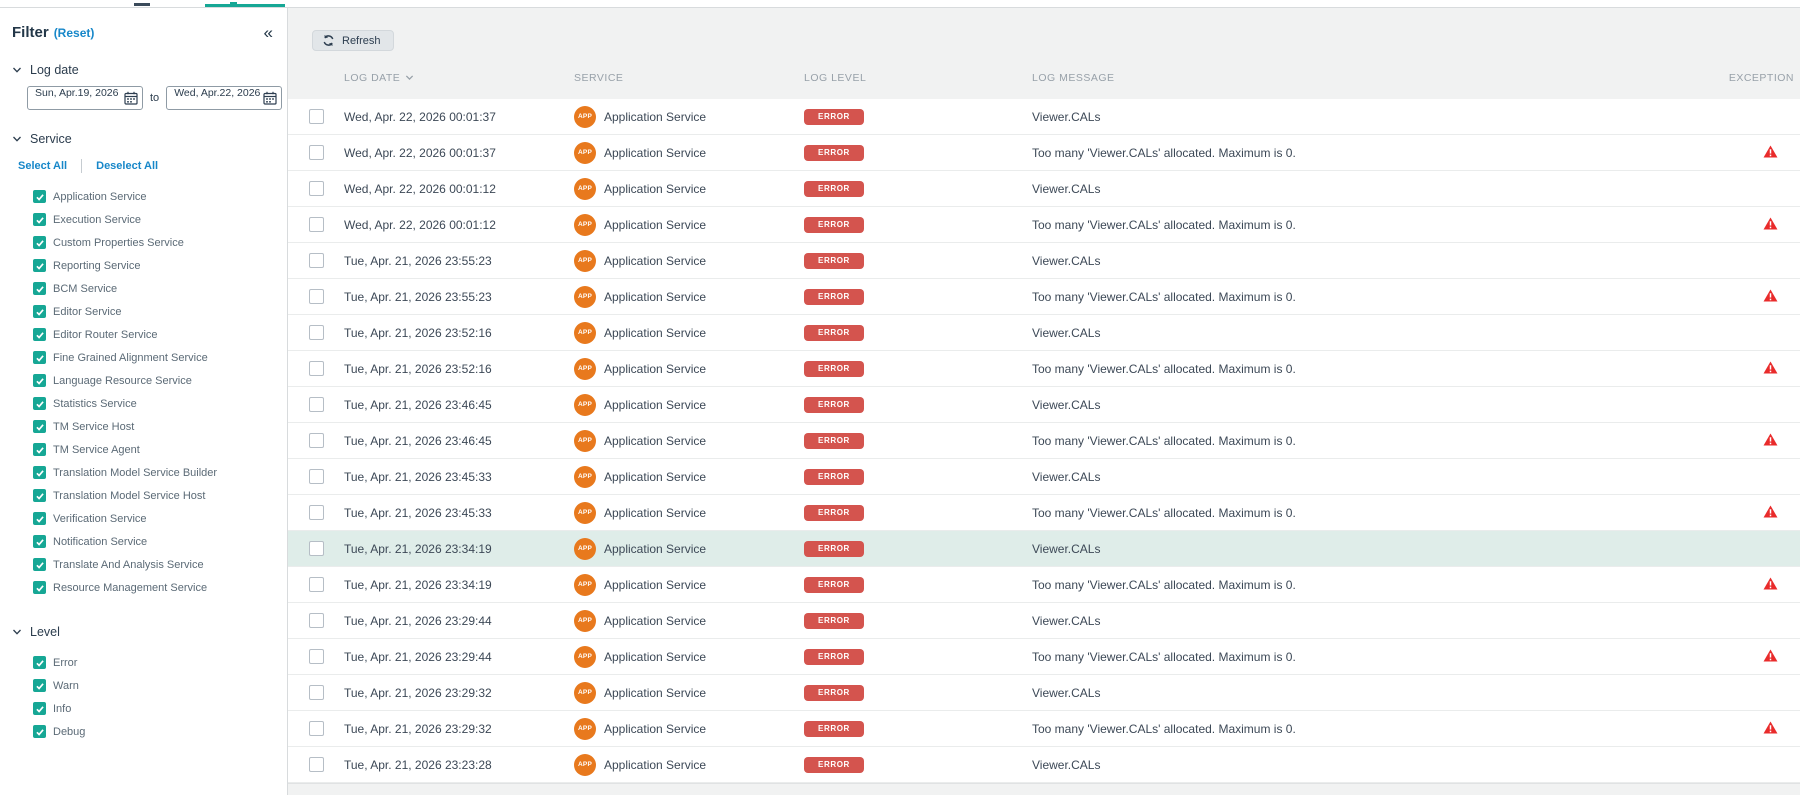 This screenshot has height=796, width=1800. What do you see at coordinates (143, 196) in the screenshot?
I see `service-checkbox-item: Application Service` at bounding box center [143, 196].